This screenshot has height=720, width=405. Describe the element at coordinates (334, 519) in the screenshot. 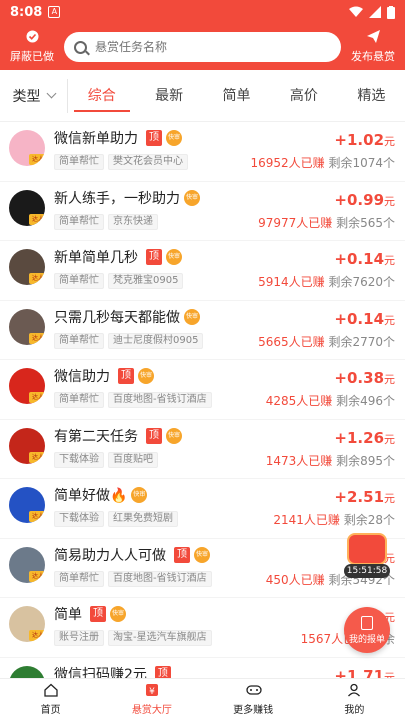

I see `task-stats: 2141人已赚 剩余28个` at that location.